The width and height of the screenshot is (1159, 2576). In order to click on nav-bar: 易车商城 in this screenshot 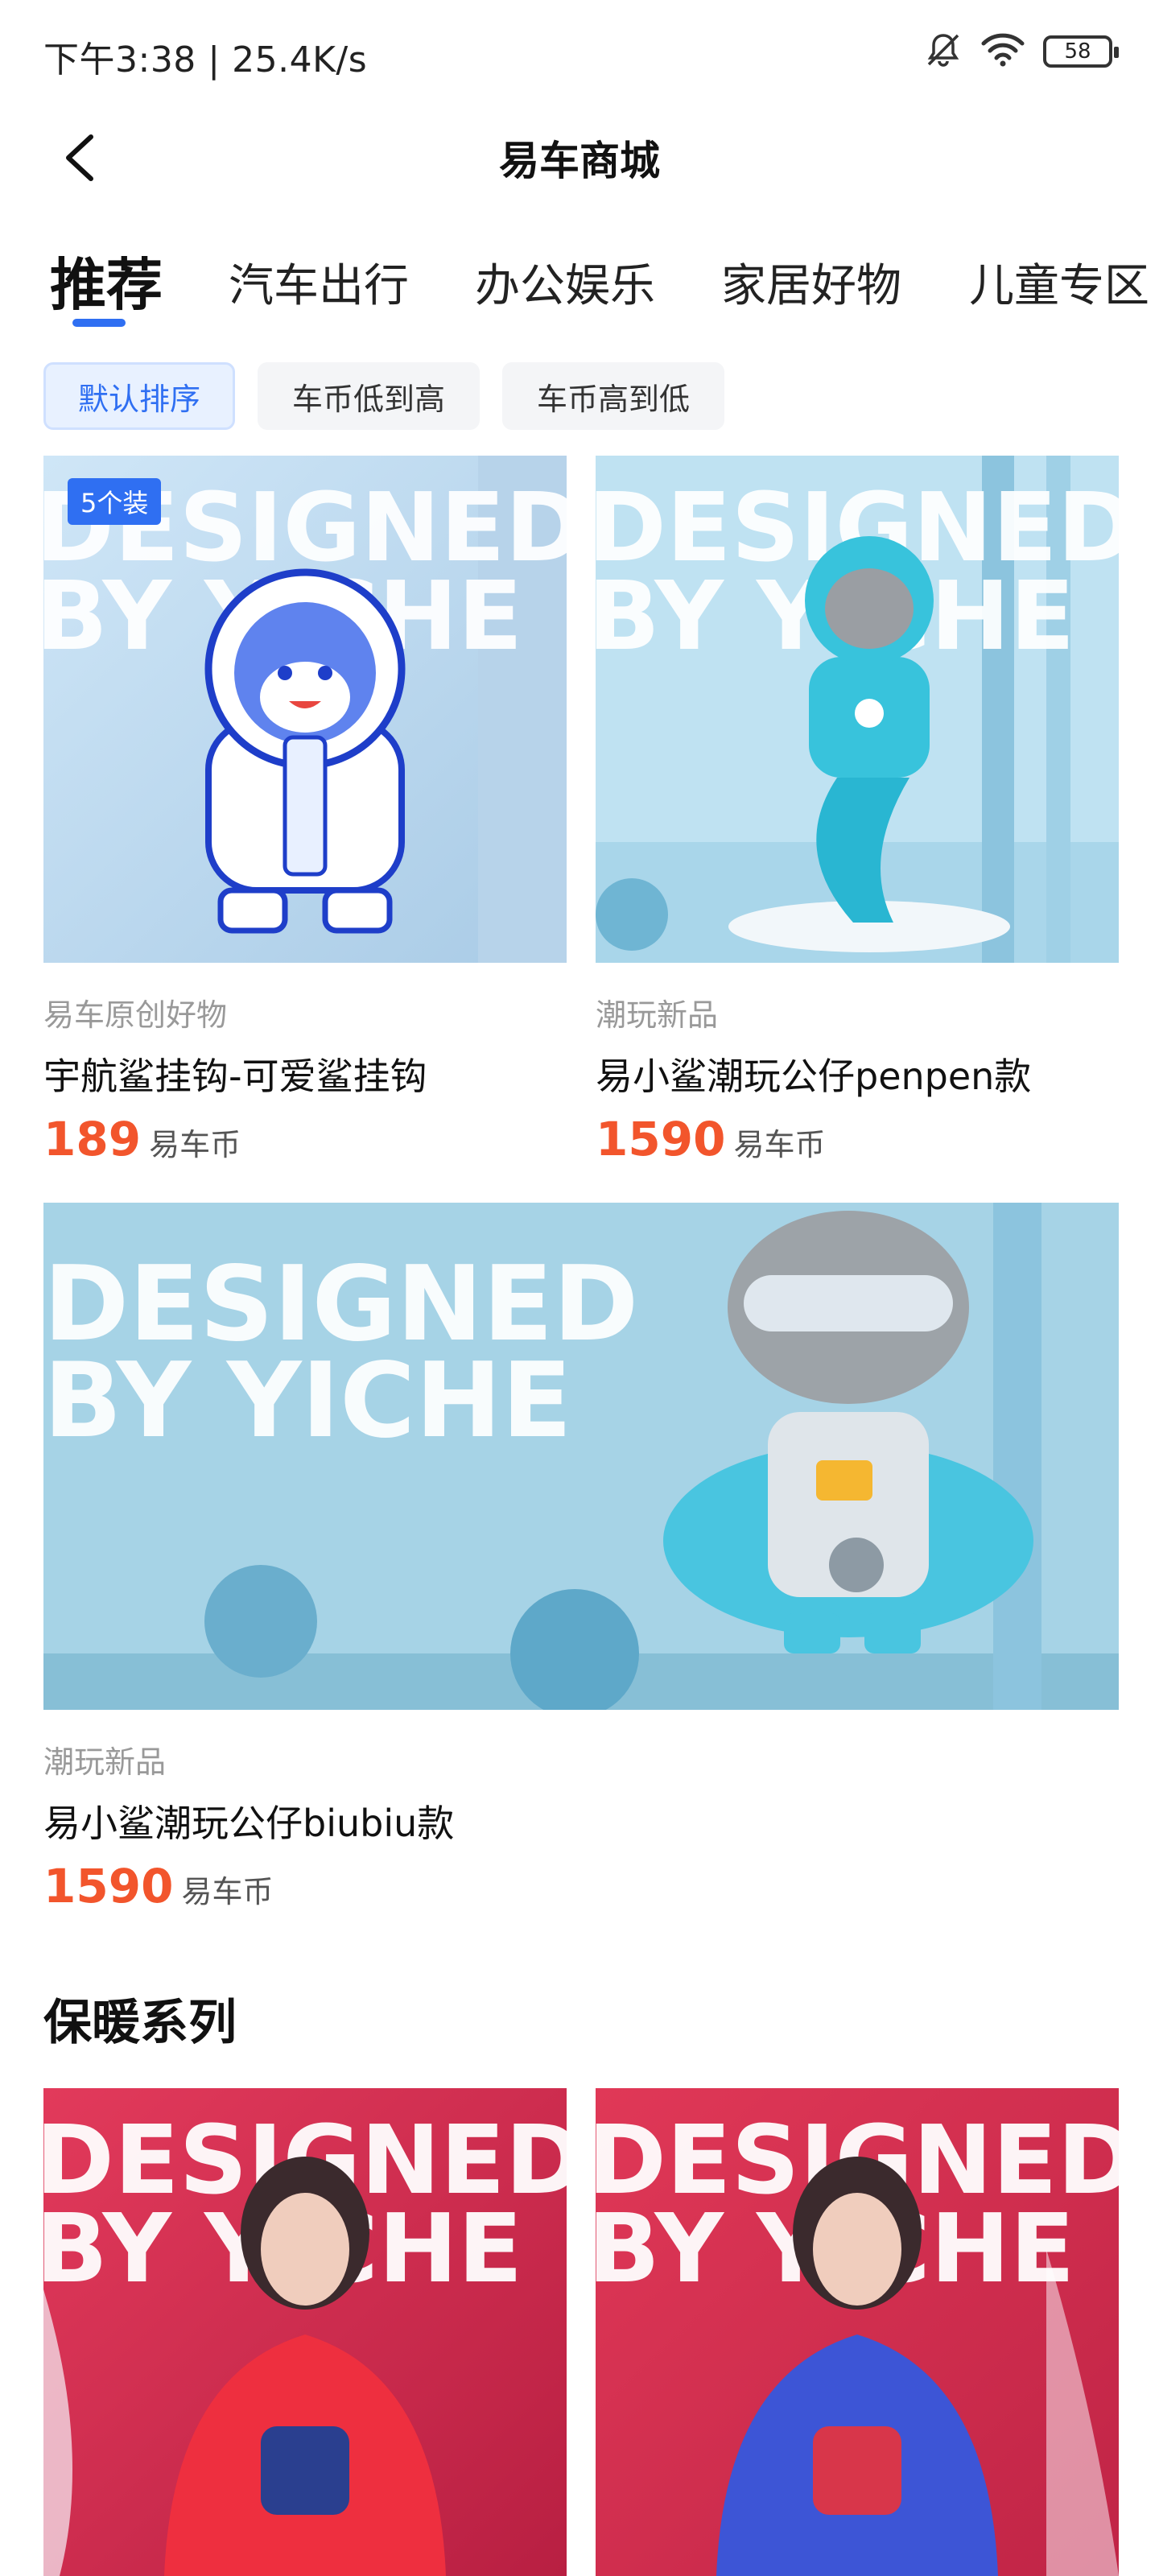, I will do `click(579, 157)`.